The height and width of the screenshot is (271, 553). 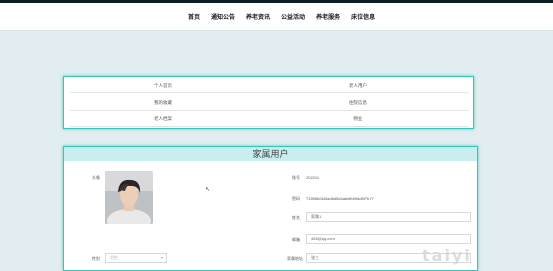 What do you see at coordinates (363, 16) in the screenshot?
I see `nav-item-beds: 床位信息` at bounding box center [363, 16].